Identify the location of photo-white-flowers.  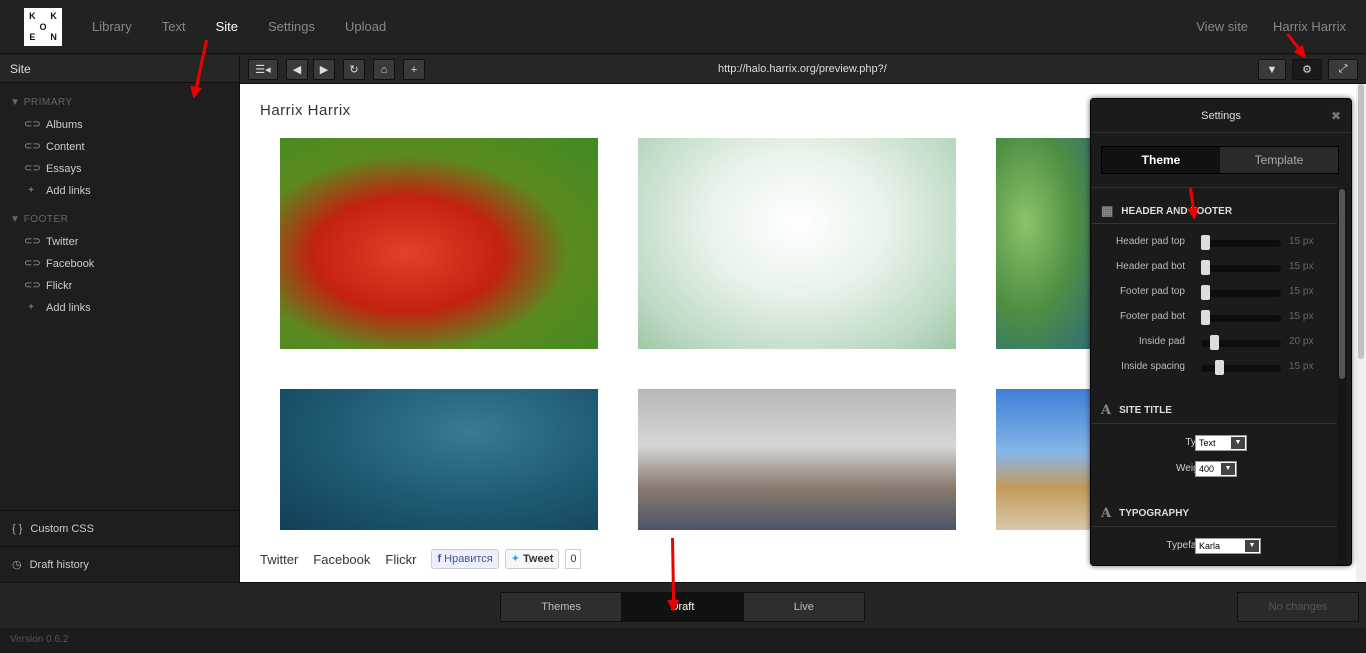
(797, 243).